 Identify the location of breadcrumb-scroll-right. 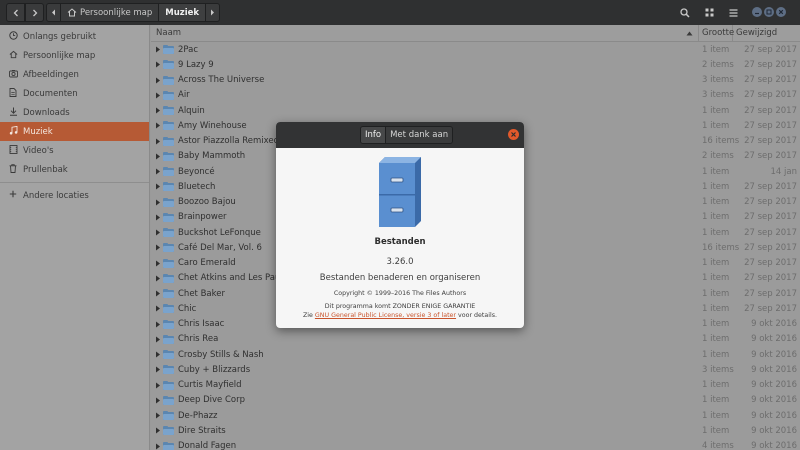
(212, 12).